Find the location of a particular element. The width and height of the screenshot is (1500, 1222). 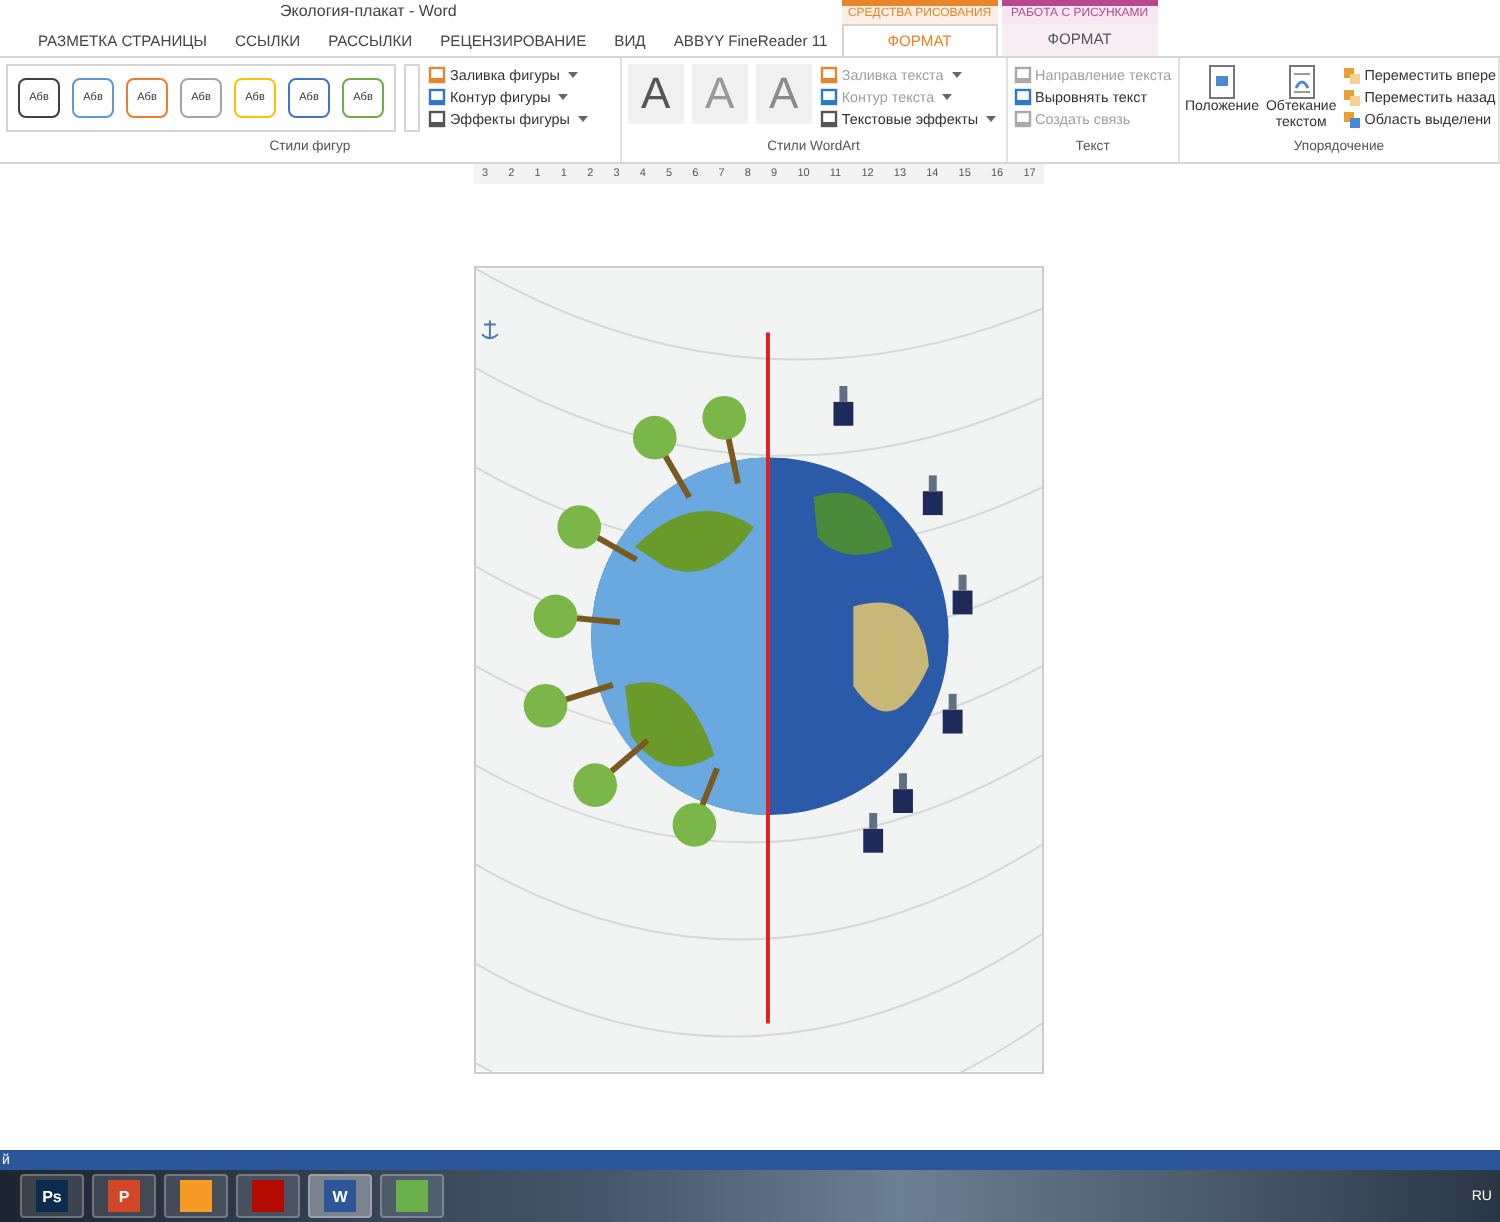

taskbar-app: P is located at coordinates (124, 1196).